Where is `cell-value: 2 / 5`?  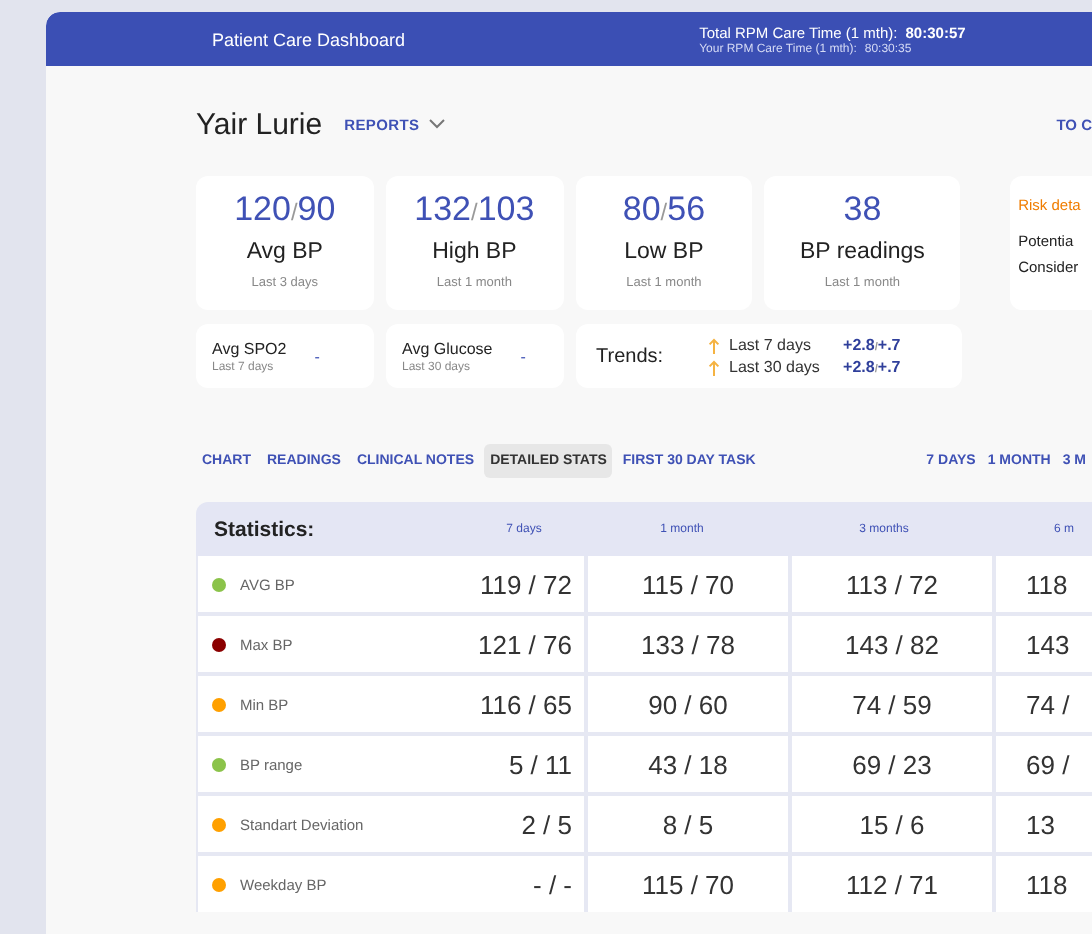
cell-value: 2 / 5 is located at coordinates (546, 824).